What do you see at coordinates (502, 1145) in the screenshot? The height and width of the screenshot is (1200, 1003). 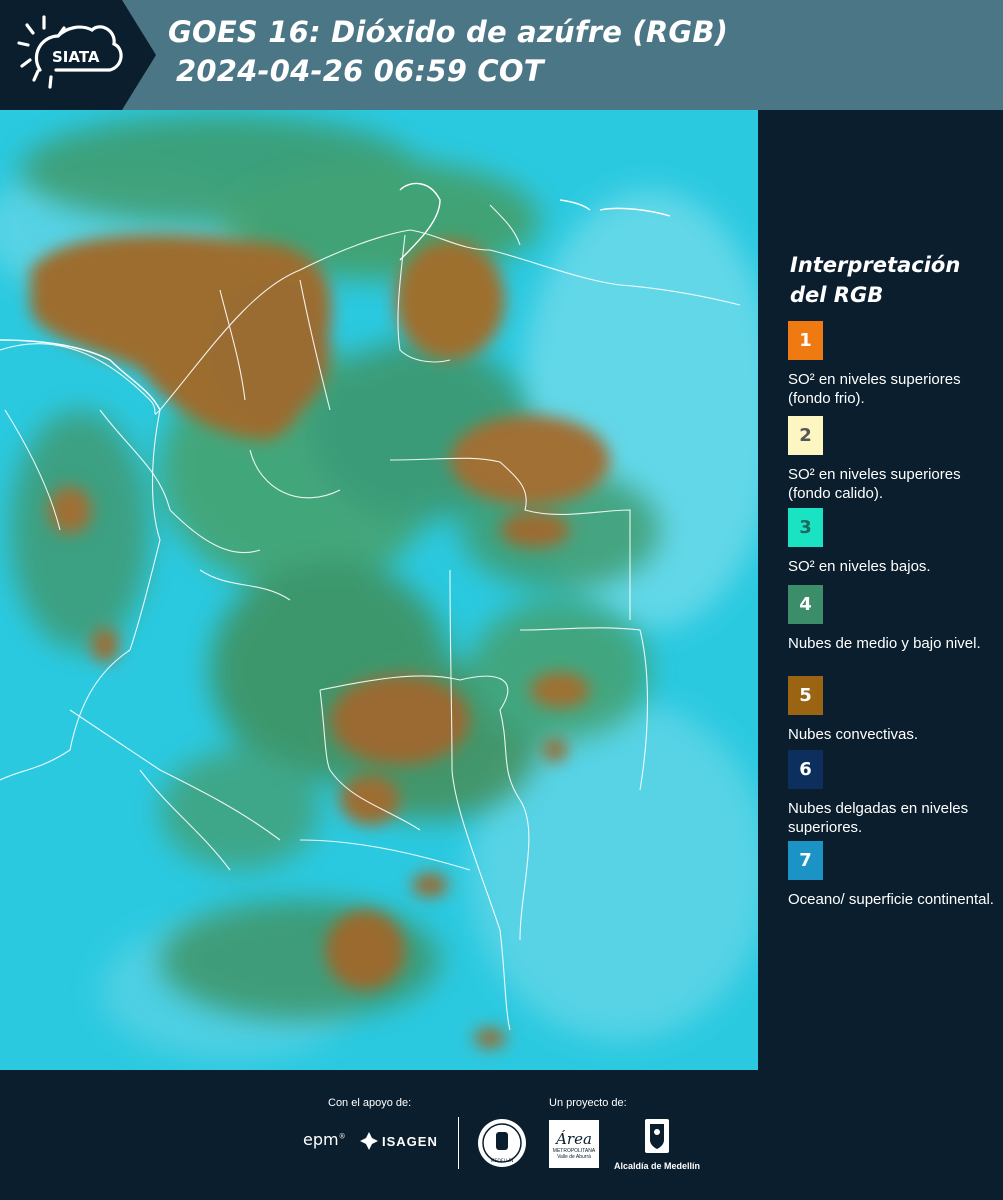 I see `university-seal-icon: MEDELLÍN` at bounding box center [502, 1145].